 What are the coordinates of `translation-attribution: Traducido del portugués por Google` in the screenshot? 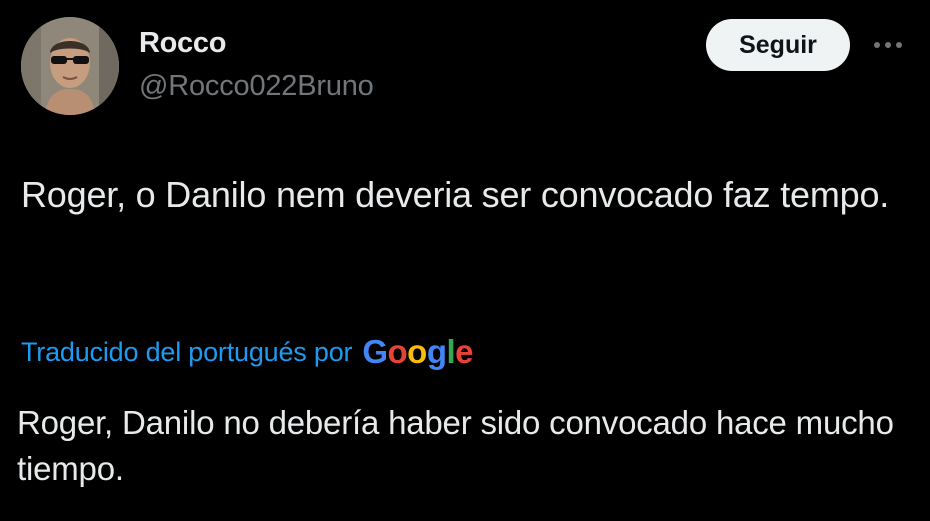 It's located at (247, 352).